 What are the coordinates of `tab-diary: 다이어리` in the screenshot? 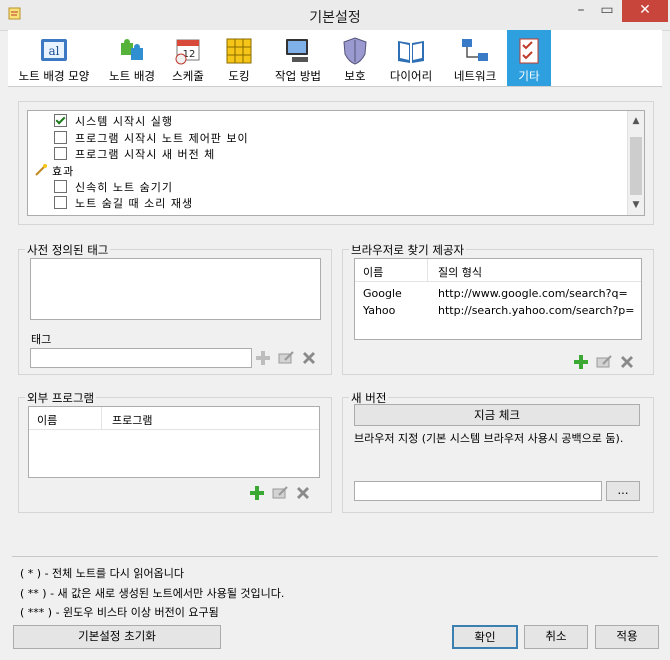 It's located at (411, 58).